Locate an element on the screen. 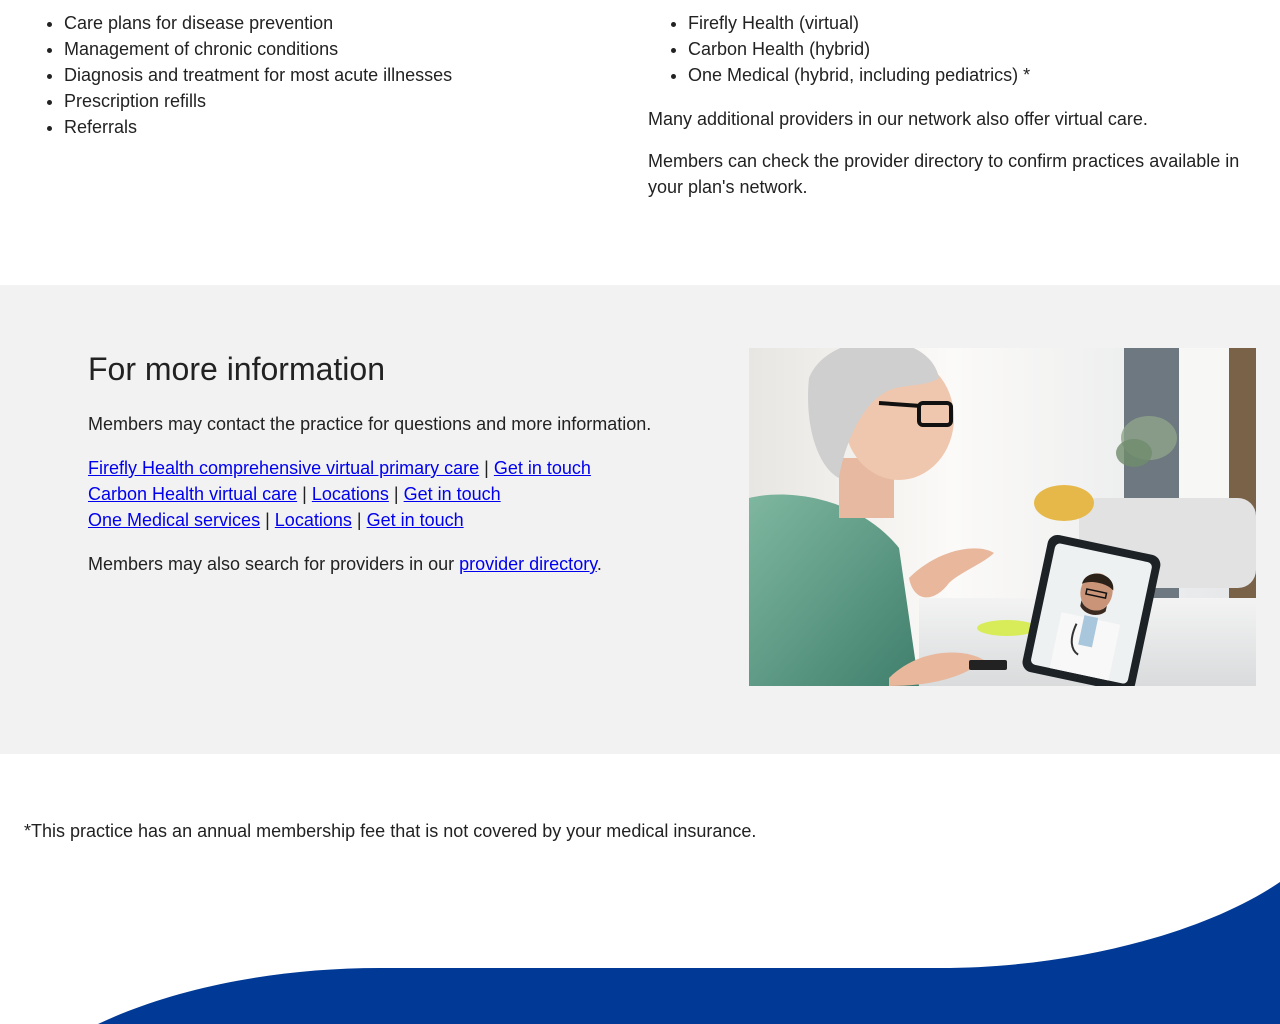 Image resolution: width=1280 pixels, height=1024 pixels. carbon-virtual-care-link: Carbon Health virtual care is located at coordinates (192, 494).